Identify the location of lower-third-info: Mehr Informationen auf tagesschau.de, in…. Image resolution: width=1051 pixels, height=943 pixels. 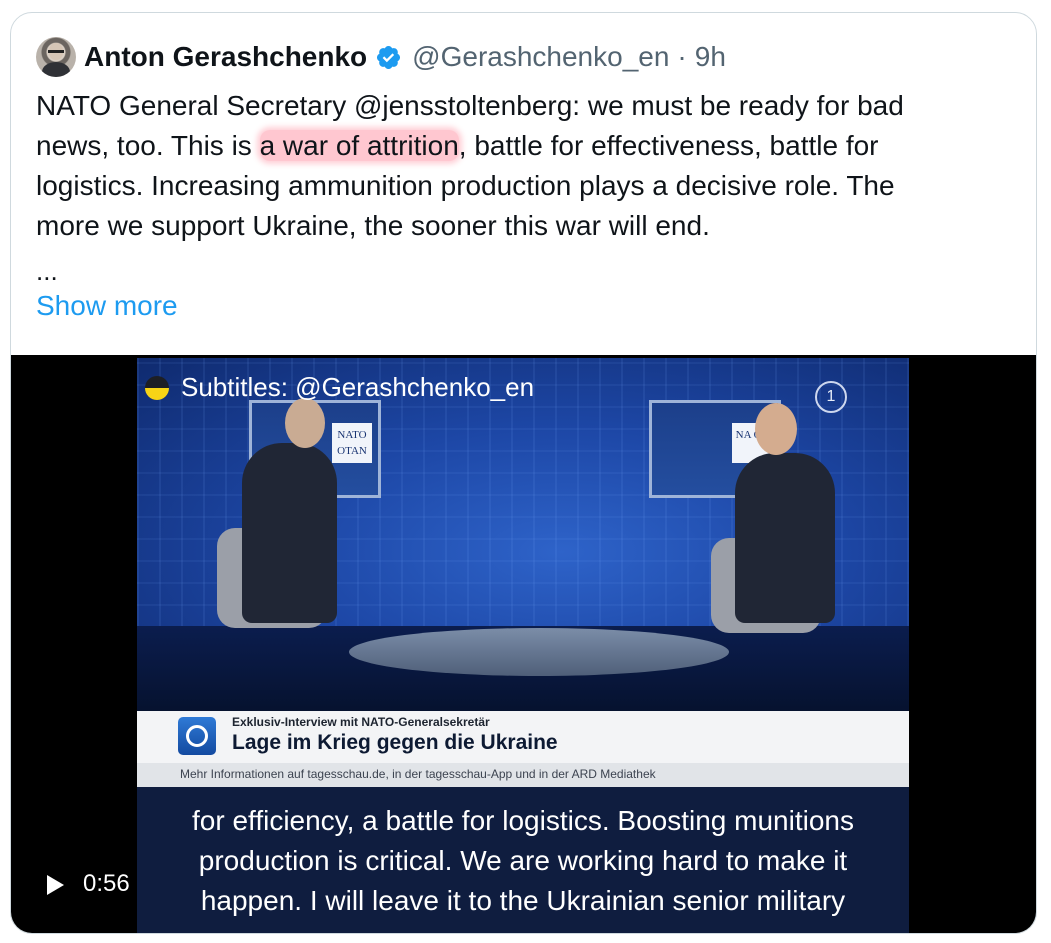
(418, 774).